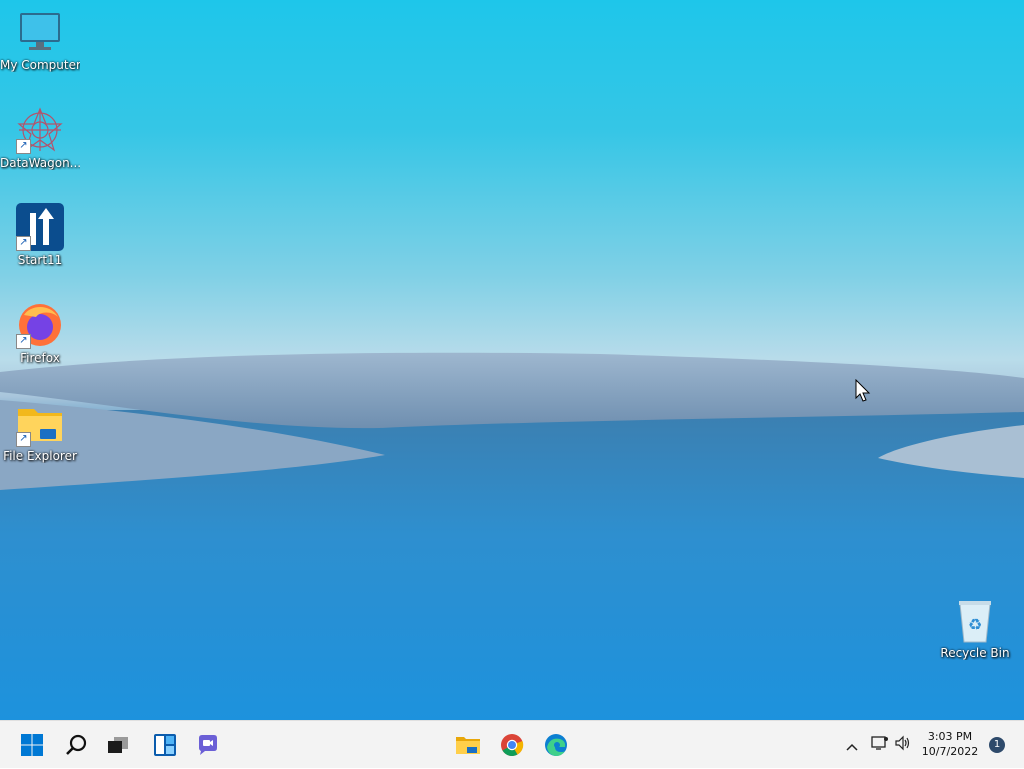 The image size is (1024, 769). I want to click on edge-icon, so click(556, 745).